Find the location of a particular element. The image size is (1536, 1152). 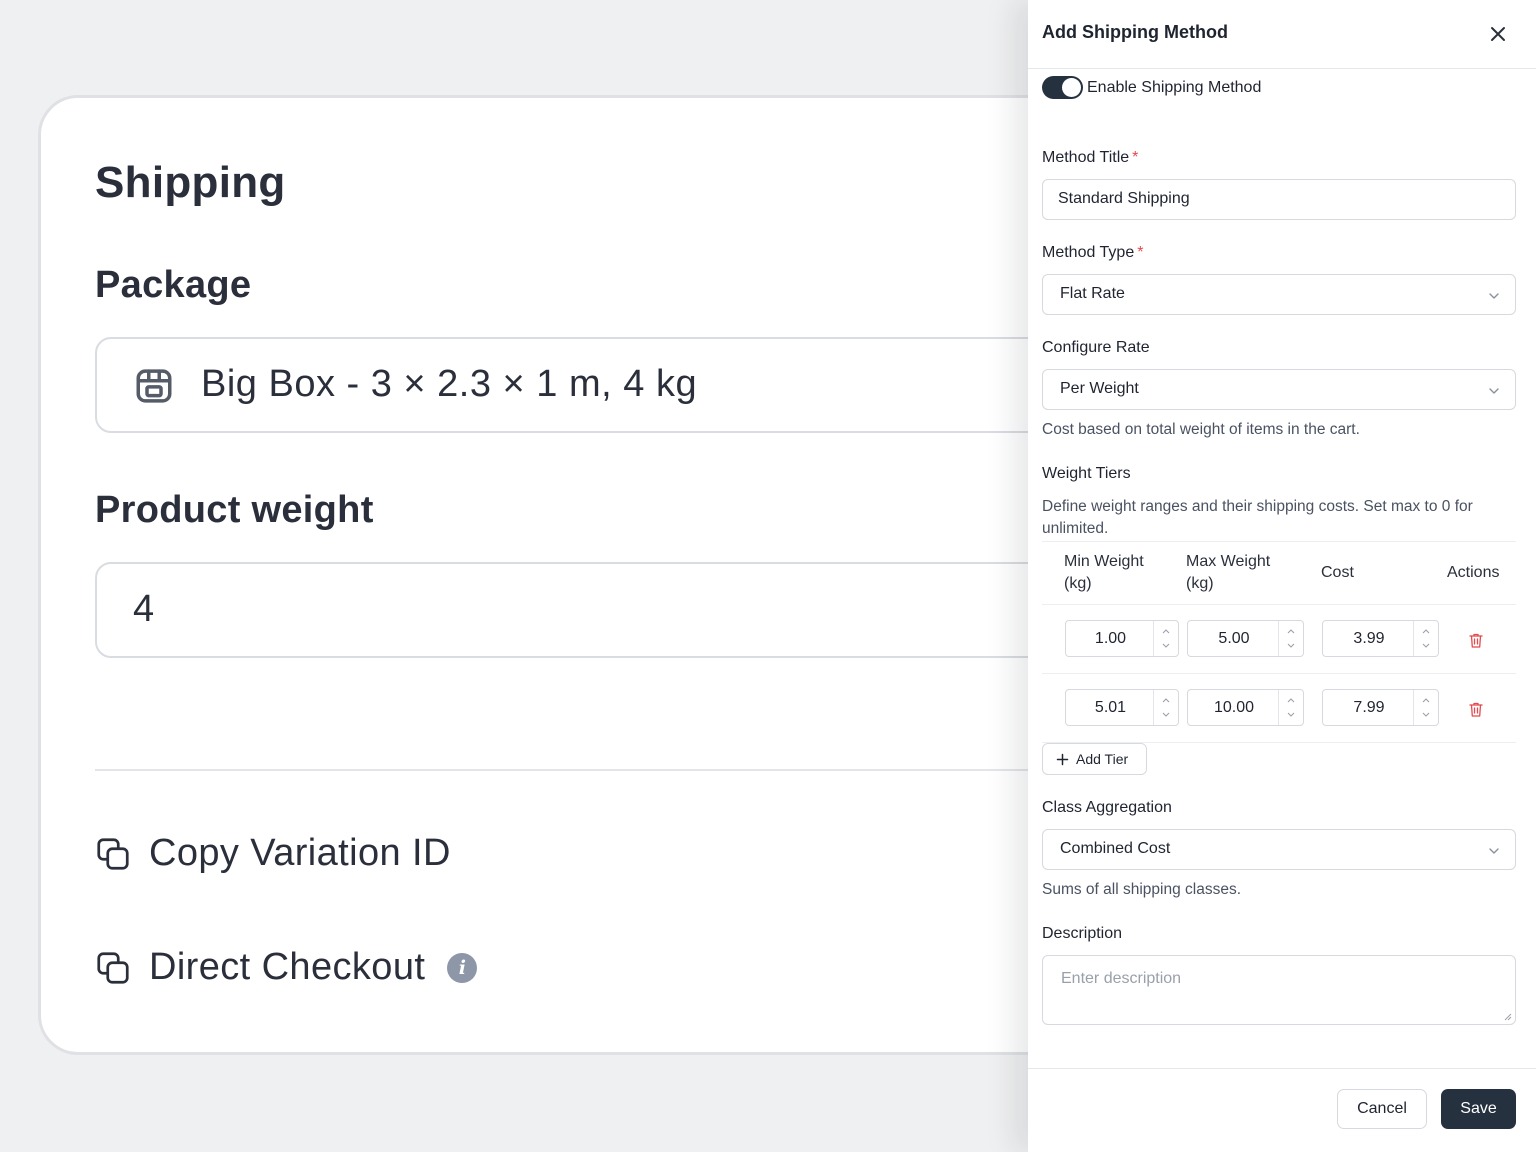

add-tier-button: Add Tier is located at coordinates (1094, 759).